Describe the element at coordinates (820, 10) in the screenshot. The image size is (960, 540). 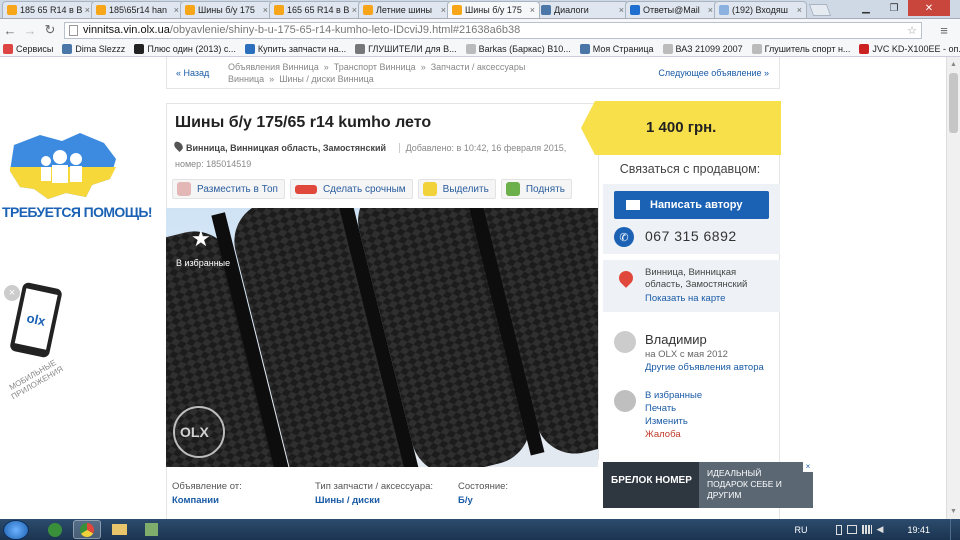
I see `new-tab-button` at that location.